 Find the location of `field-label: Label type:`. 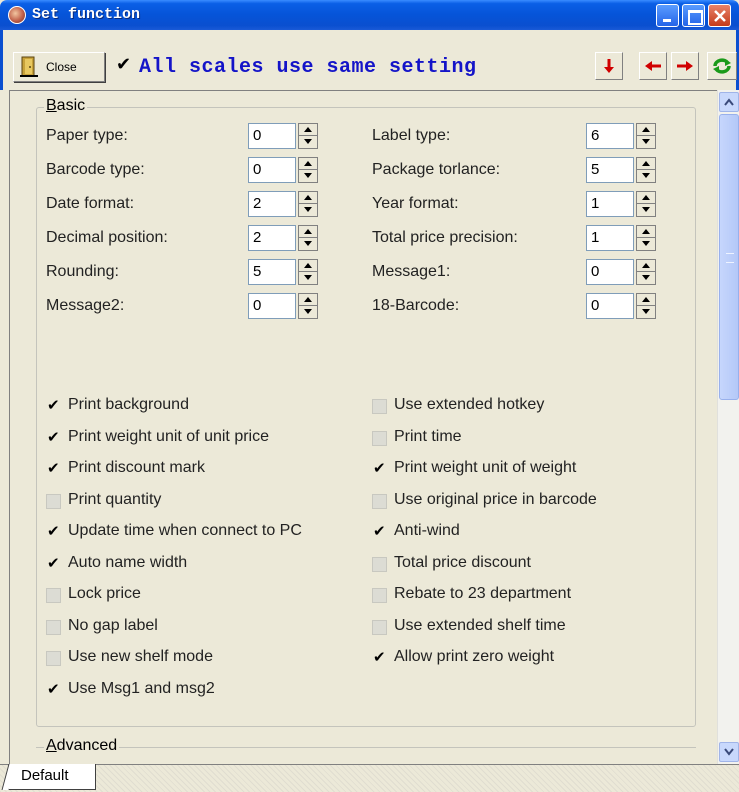

field-label: Label type: is located at coordinates (411, 135).